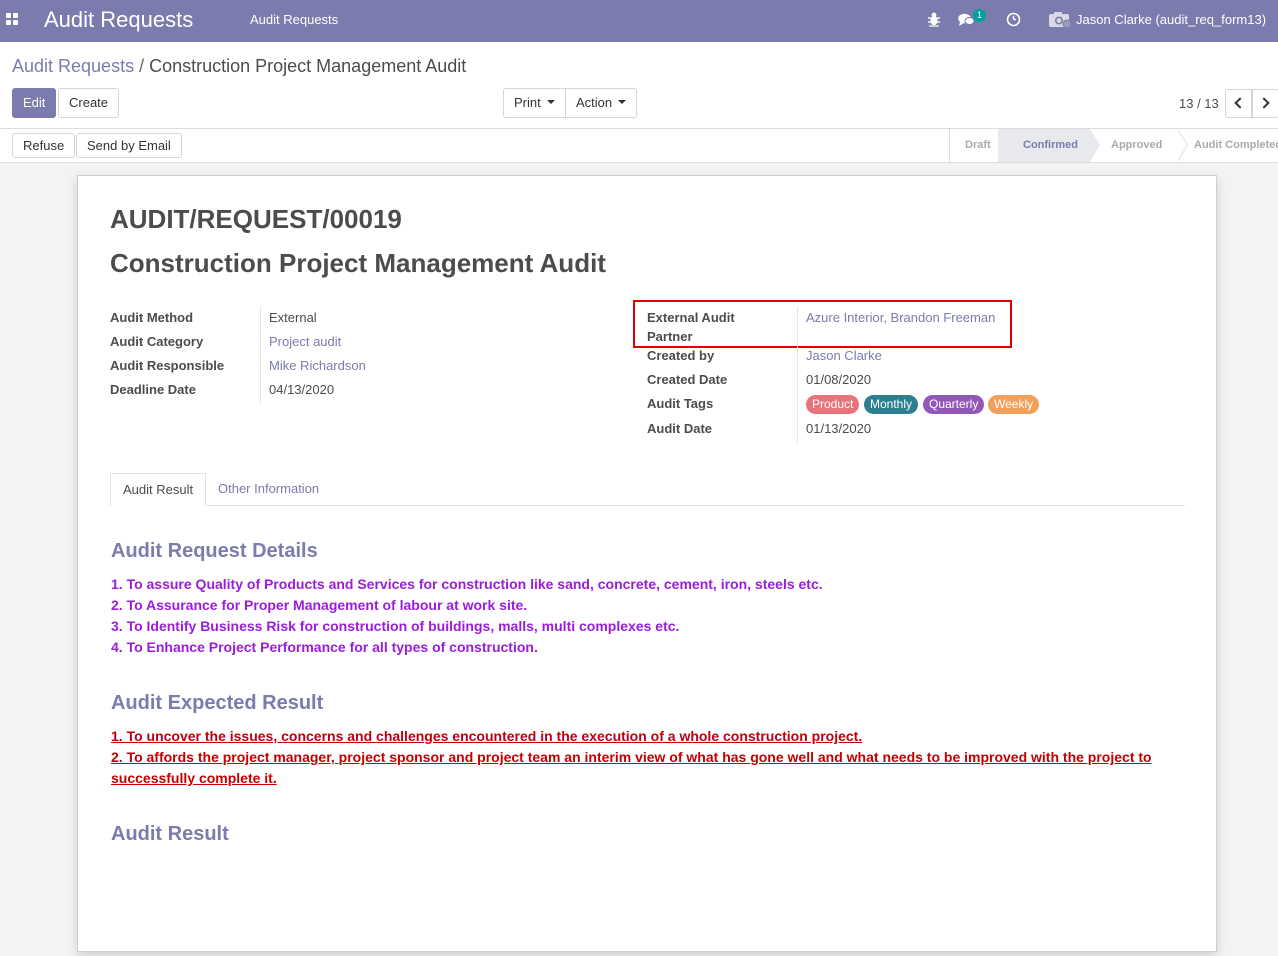 Image resolution: width=1278 pixels, height=956 pixels. Describe the element at coordinates (256, 219) in the screenshot. I see `record-reference: AUDIT/REQUEST/00019` at that location.